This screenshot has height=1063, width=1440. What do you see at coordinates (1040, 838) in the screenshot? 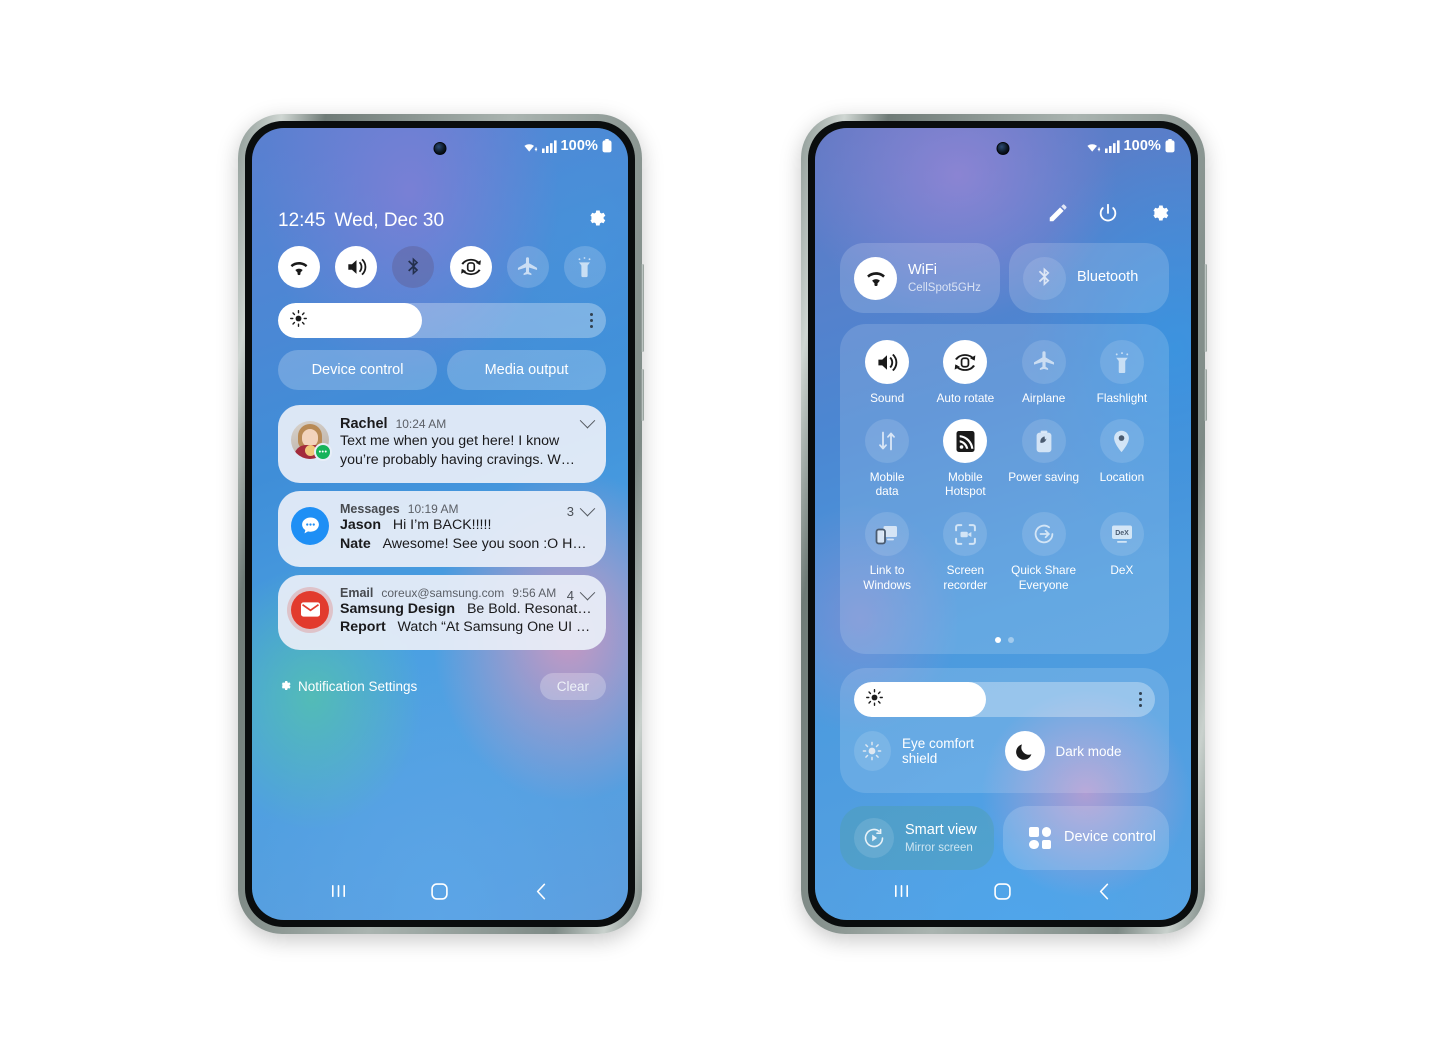
I see `device-control-grid-icon` at bounding box center [1040, 838].